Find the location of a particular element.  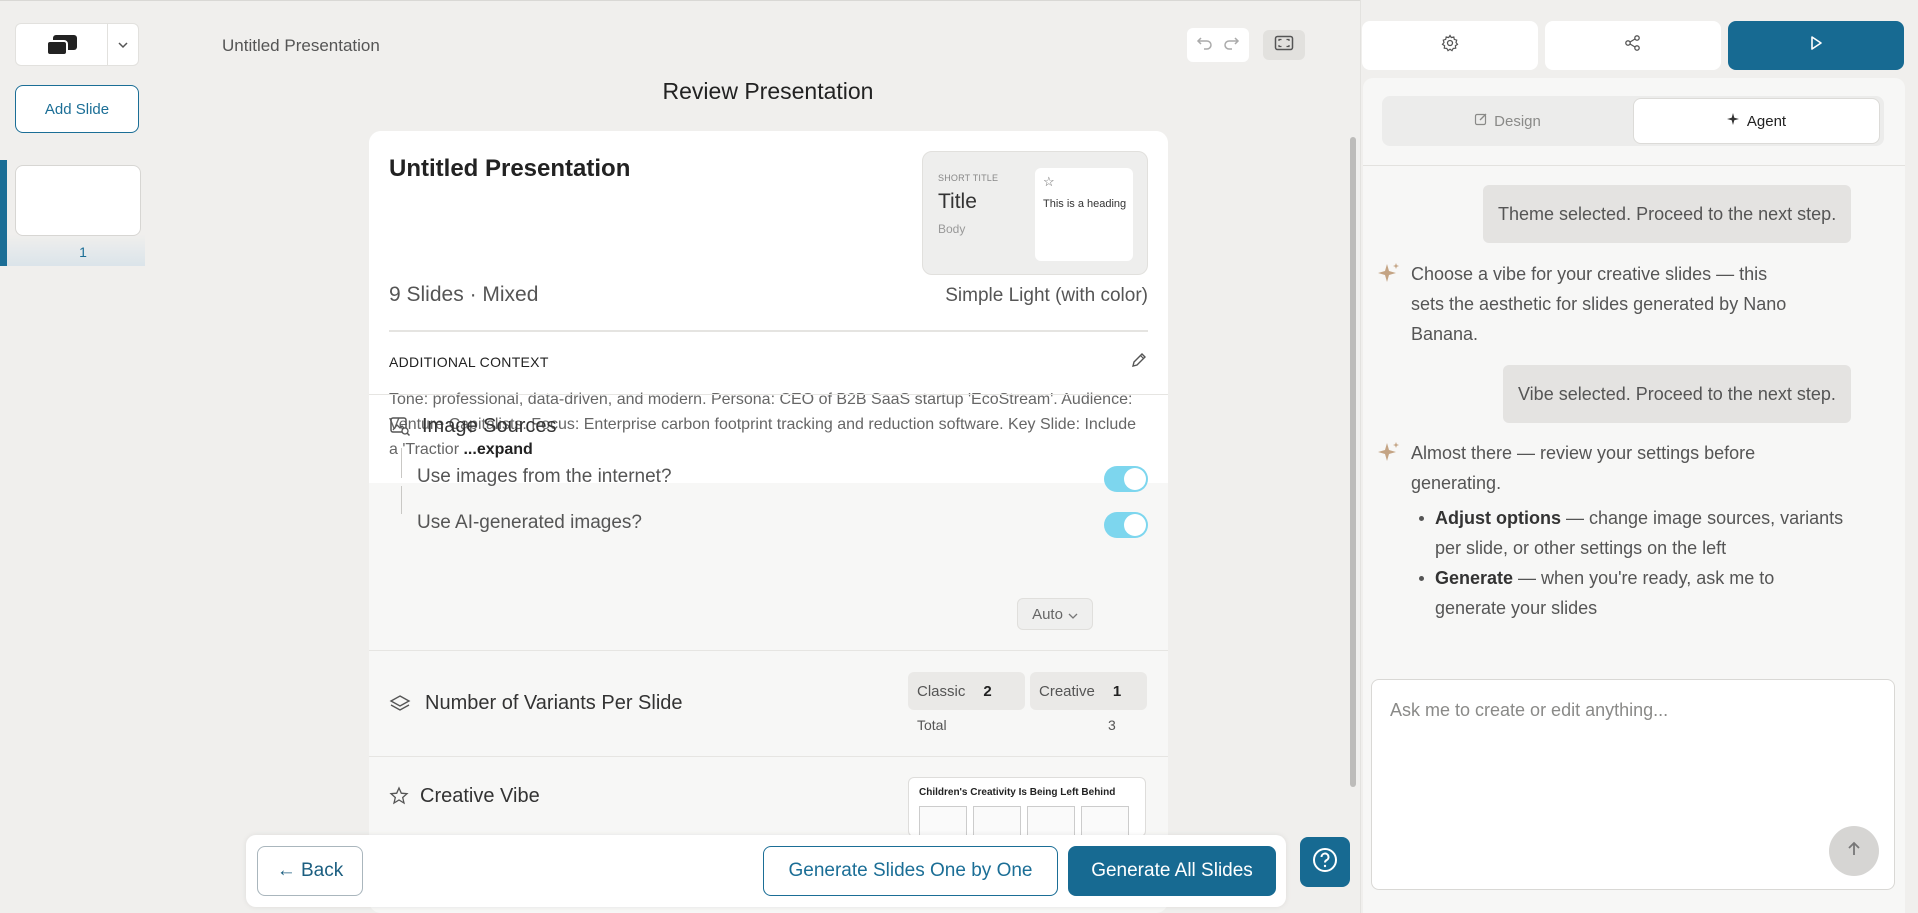

theme-title: Title is located at coordinates (957, 201).